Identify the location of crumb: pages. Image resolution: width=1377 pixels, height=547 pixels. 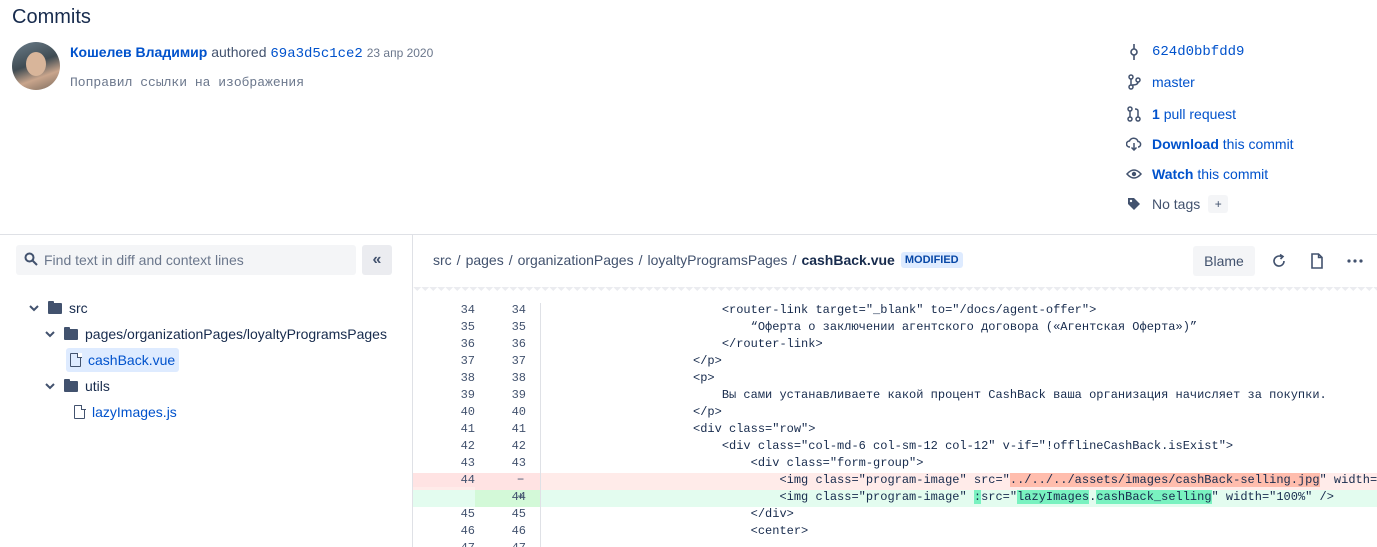
(485, 260).